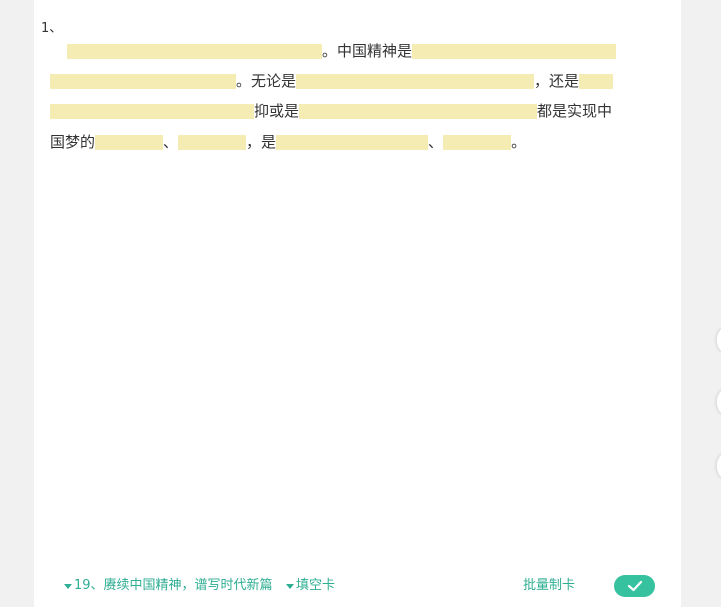  I want to click on text-wulunshi: 。无论是, so click(266, 81).